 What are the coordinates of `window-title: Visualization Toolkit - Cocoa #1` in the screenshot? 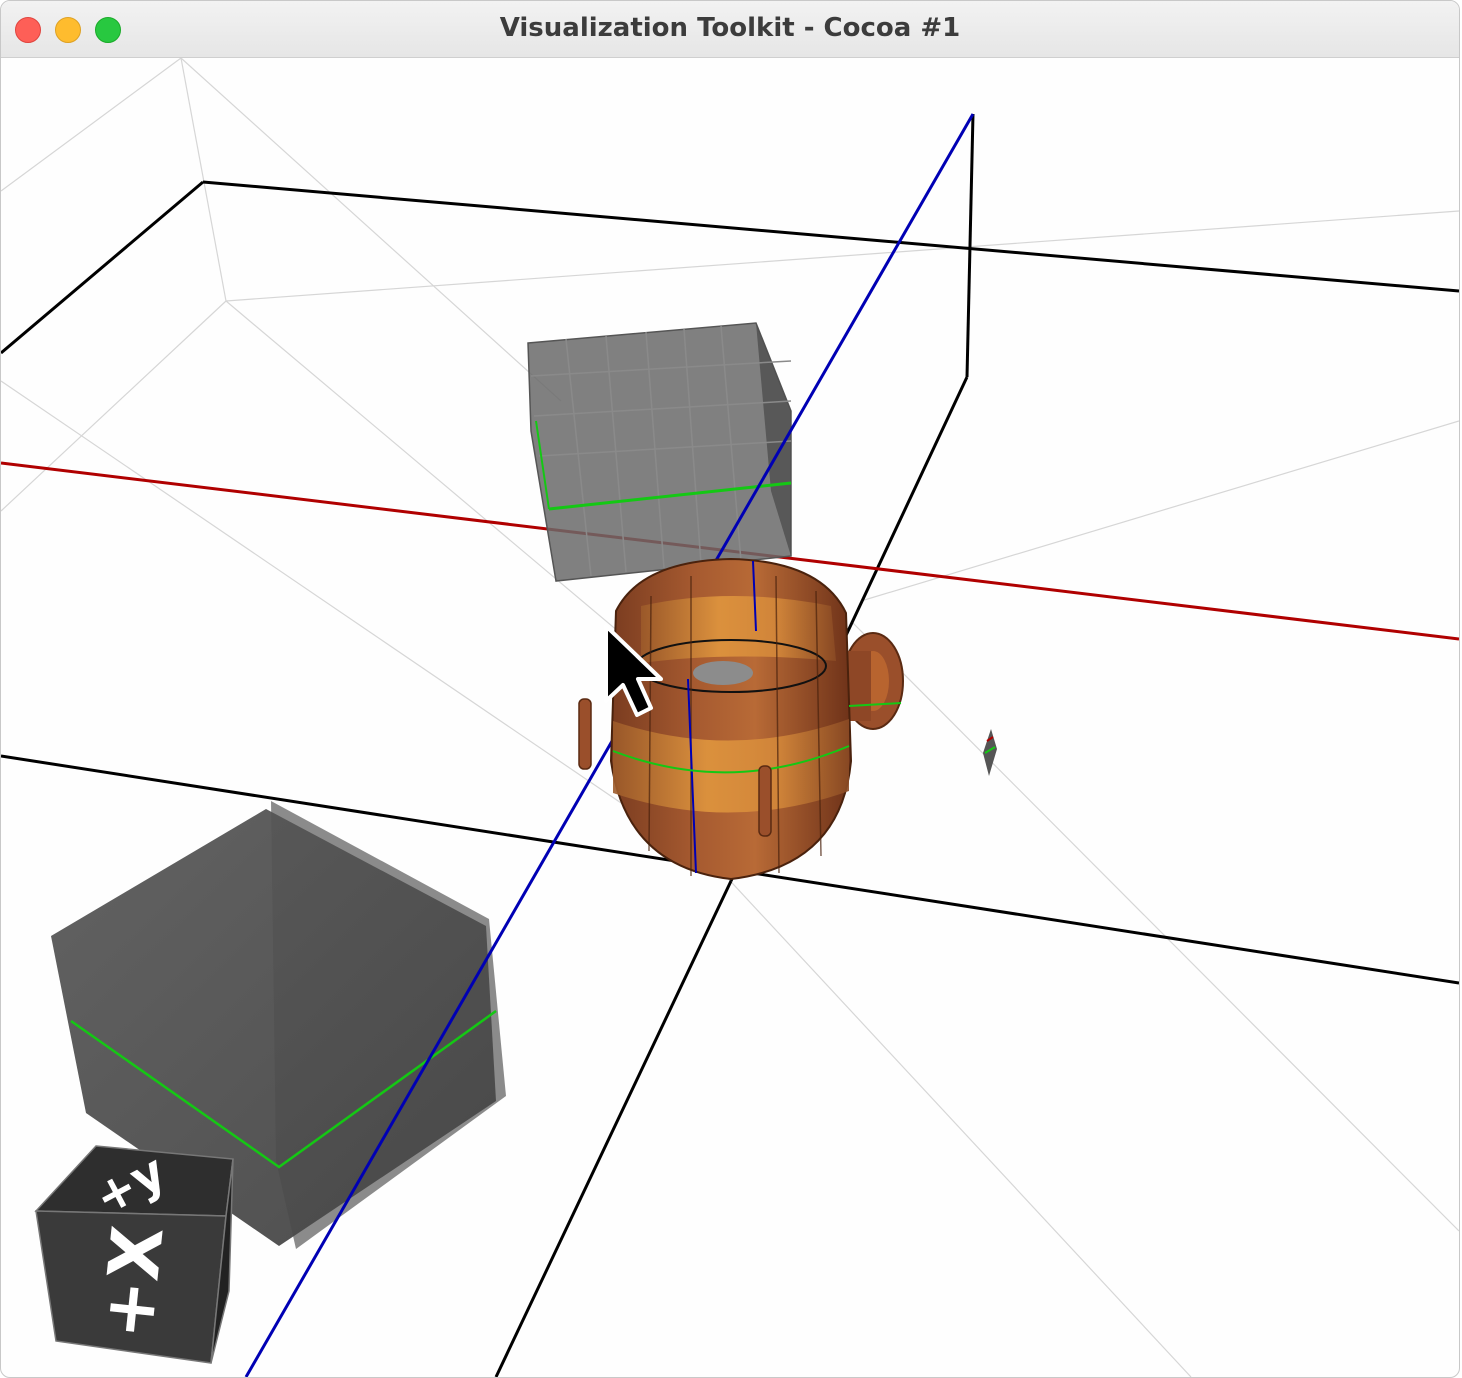 It's located at (730, 28).